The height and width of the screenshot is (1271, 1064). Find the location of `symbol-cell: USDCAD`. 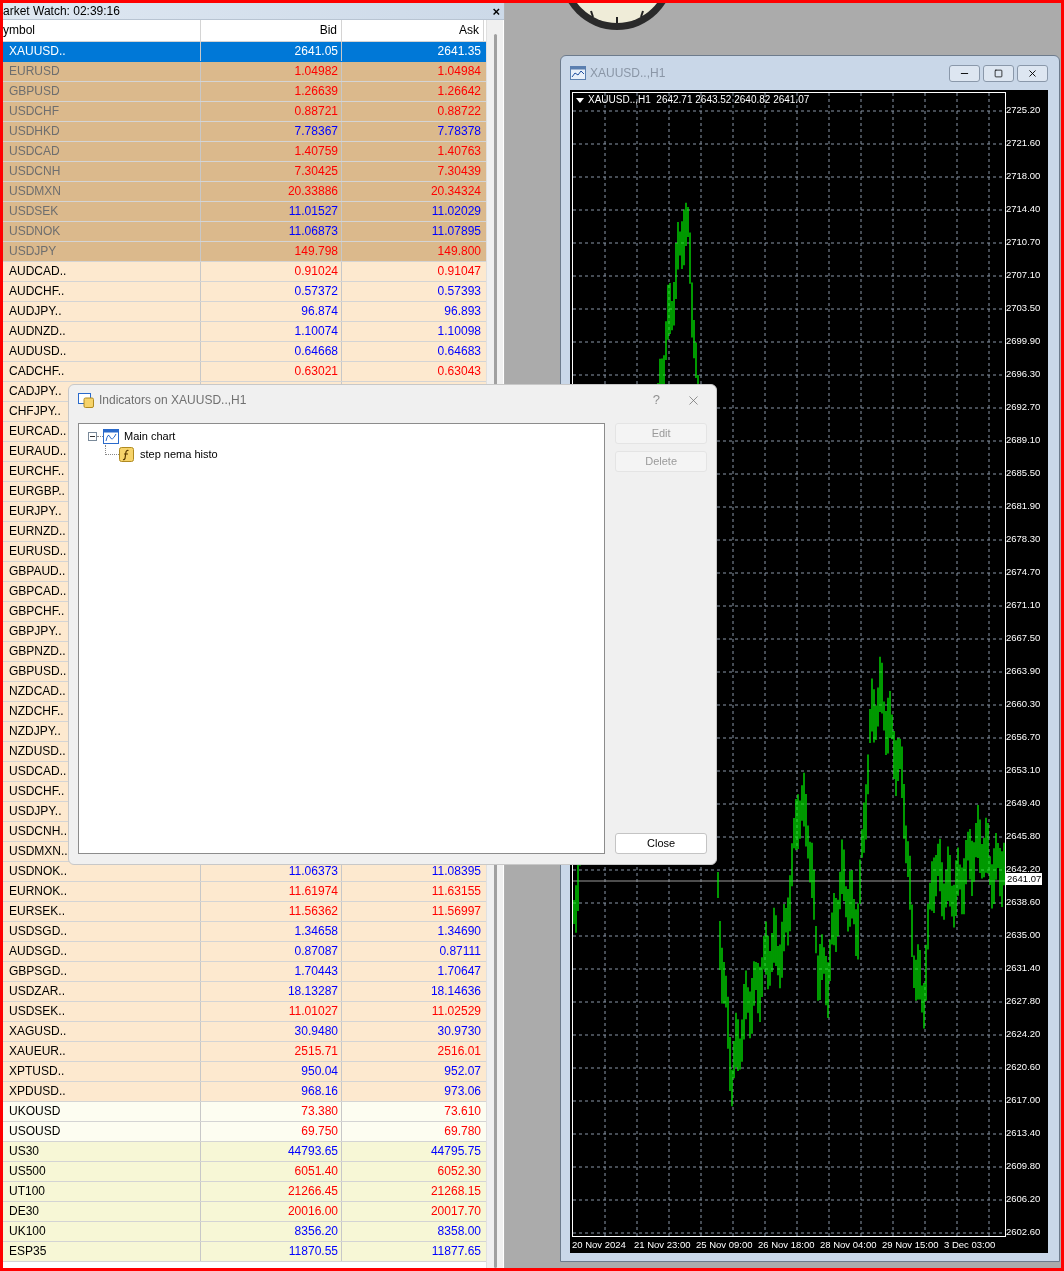

symbol-cell: USDCAD is located at coordinates (102, 151).